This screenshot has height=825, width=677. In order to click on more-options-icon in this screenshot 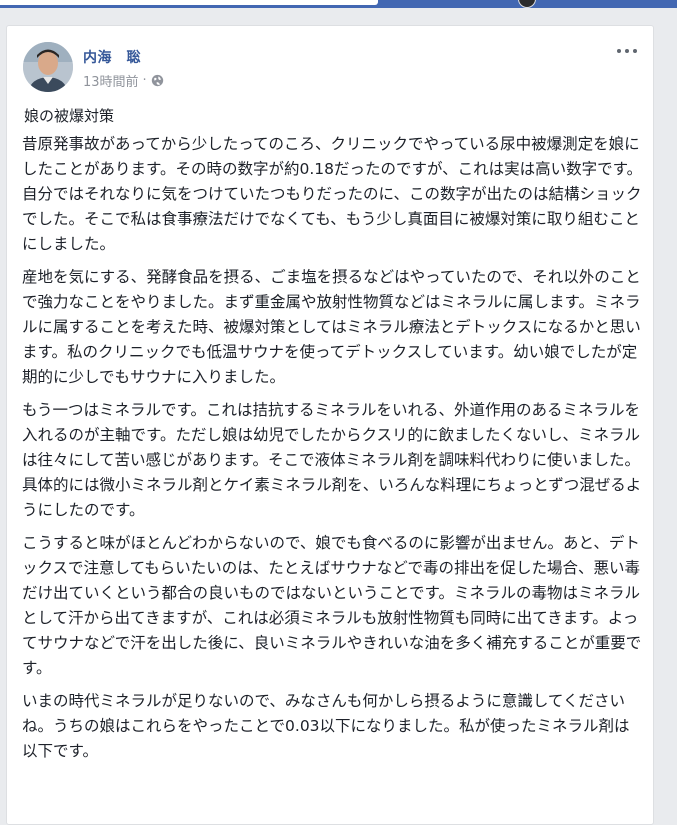, I will do `click(627, 51)`.